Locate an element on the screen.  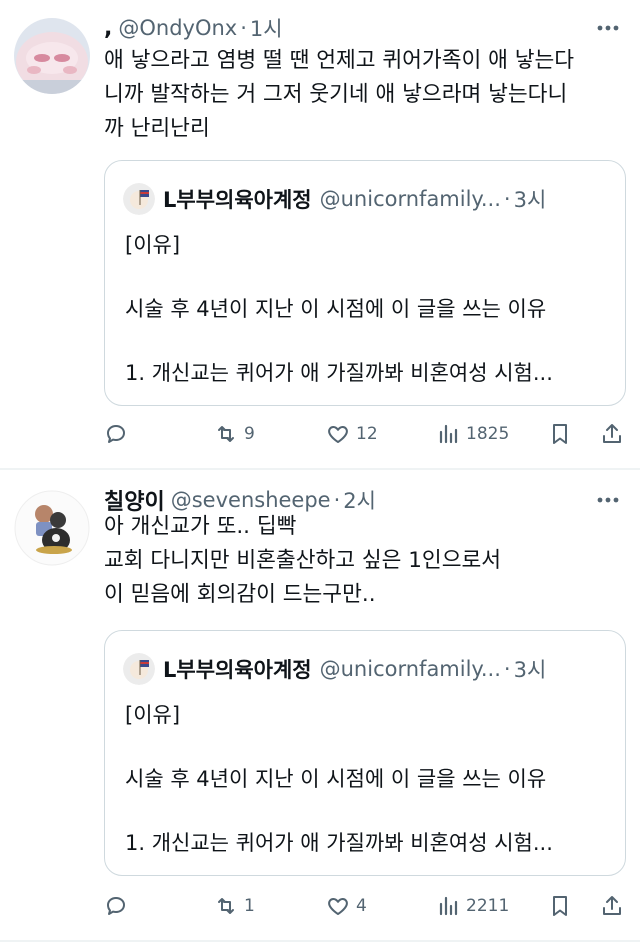
post-text-line: 아 개신교가 또.. 딥빡 is located at coordinates (200, 526).